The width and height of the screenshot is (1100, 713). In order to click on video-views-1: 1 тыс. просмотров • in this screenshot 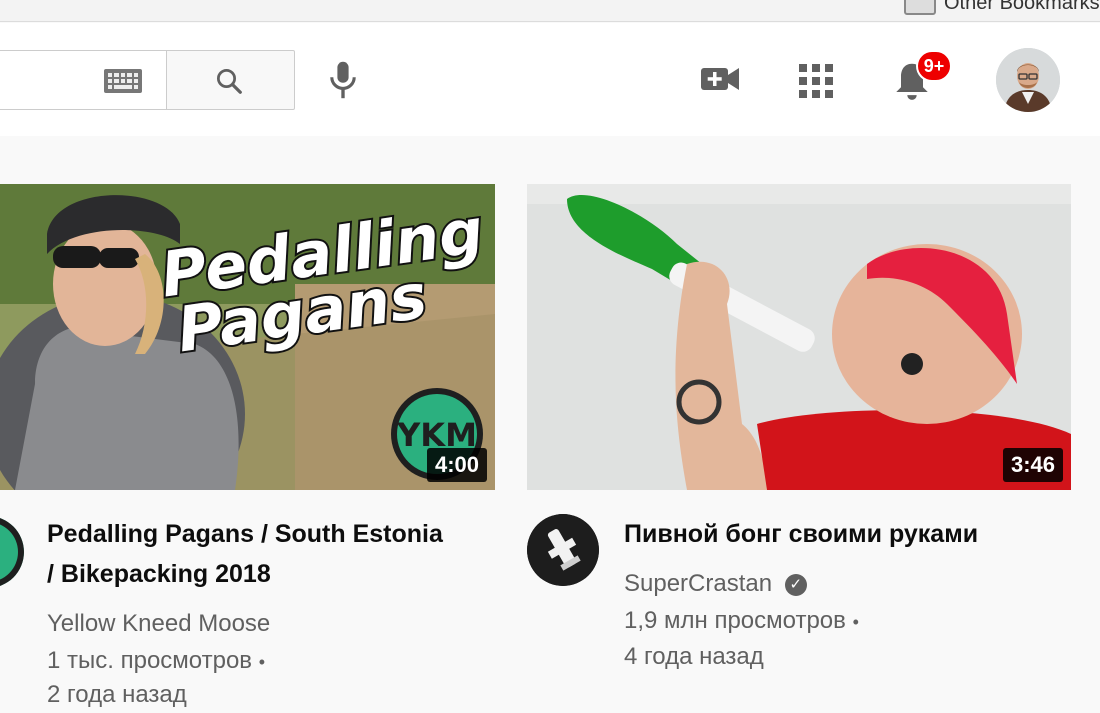, I will do `click(156, 661)`.